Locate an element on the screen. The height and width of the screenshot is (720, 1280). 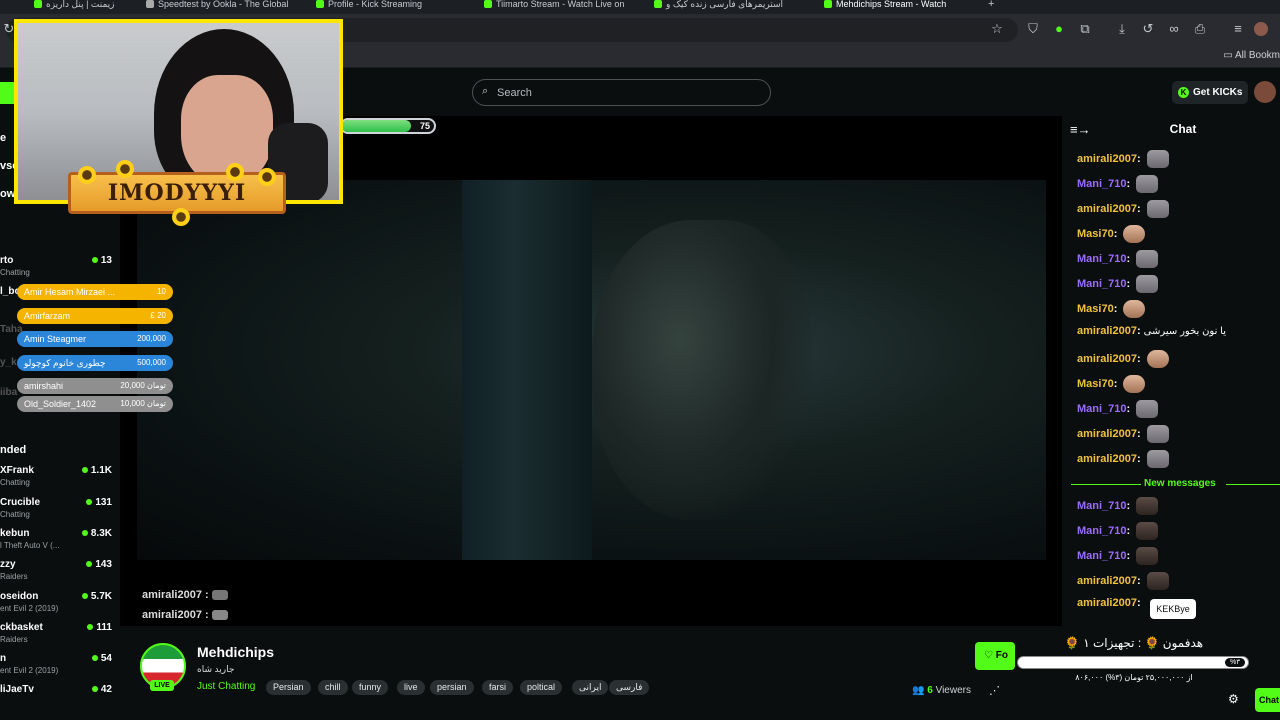
extension-icon: ● is located at coordinates (1059, 29).